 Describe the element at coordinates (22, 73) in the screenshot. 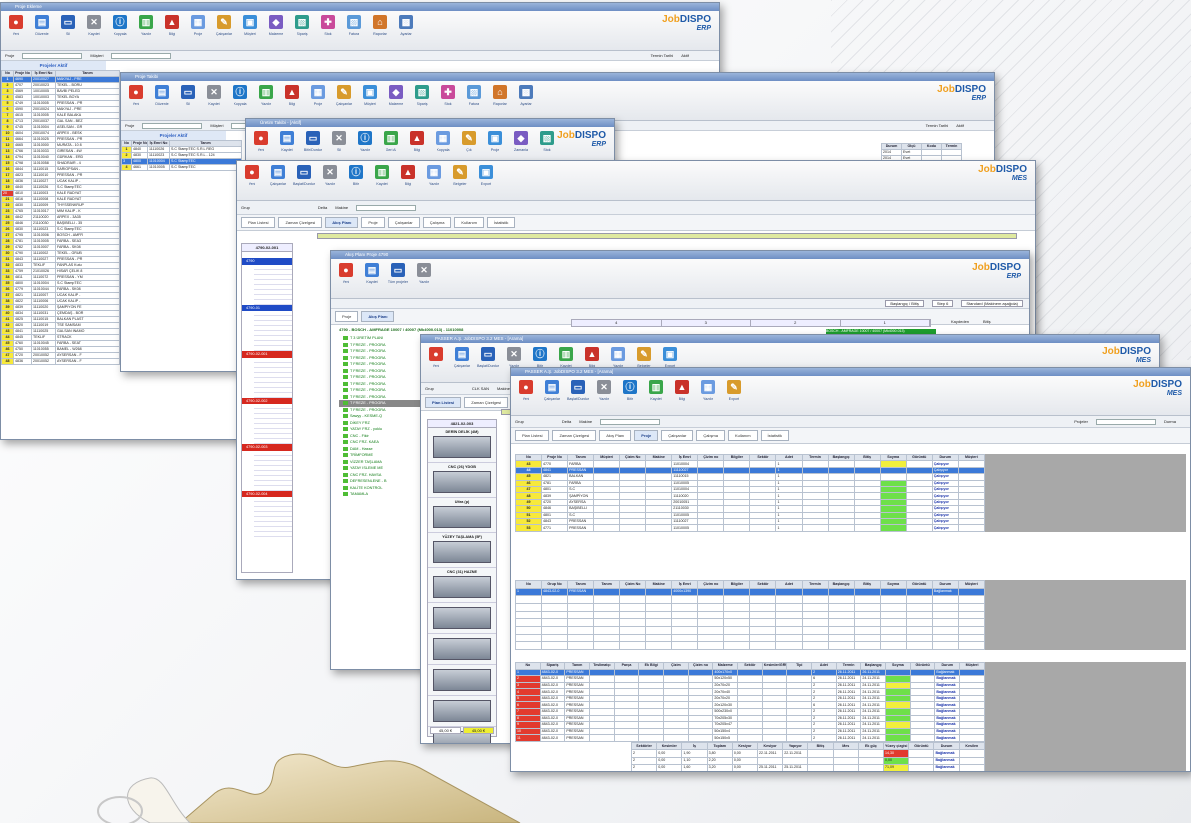

I see `column-header: Proje No` at that location.